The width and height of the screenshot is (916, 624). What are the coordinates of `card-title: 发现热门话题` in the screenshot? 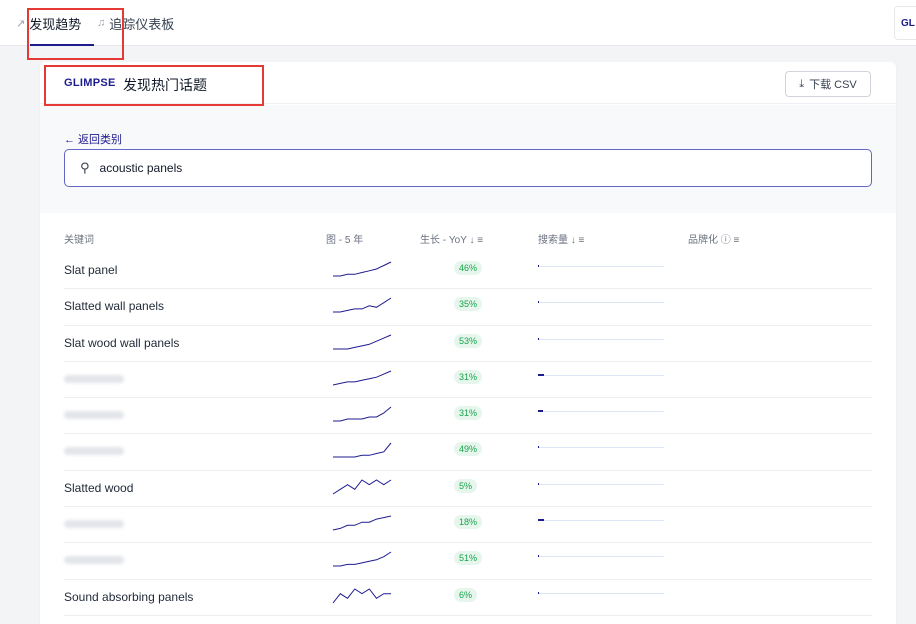 It's located at (165, 85).